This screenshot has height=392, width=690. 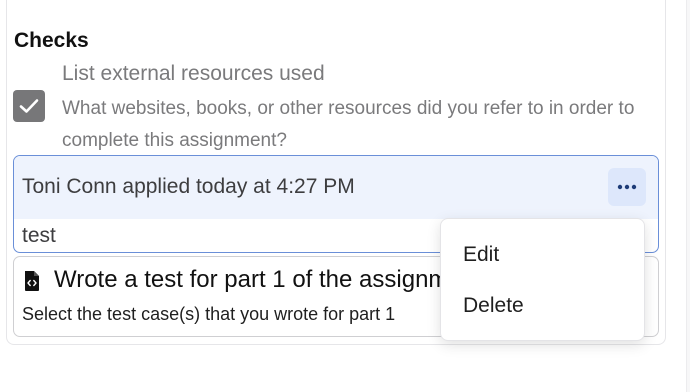 I want to click on more-options-button, so click(x=627, y=187).